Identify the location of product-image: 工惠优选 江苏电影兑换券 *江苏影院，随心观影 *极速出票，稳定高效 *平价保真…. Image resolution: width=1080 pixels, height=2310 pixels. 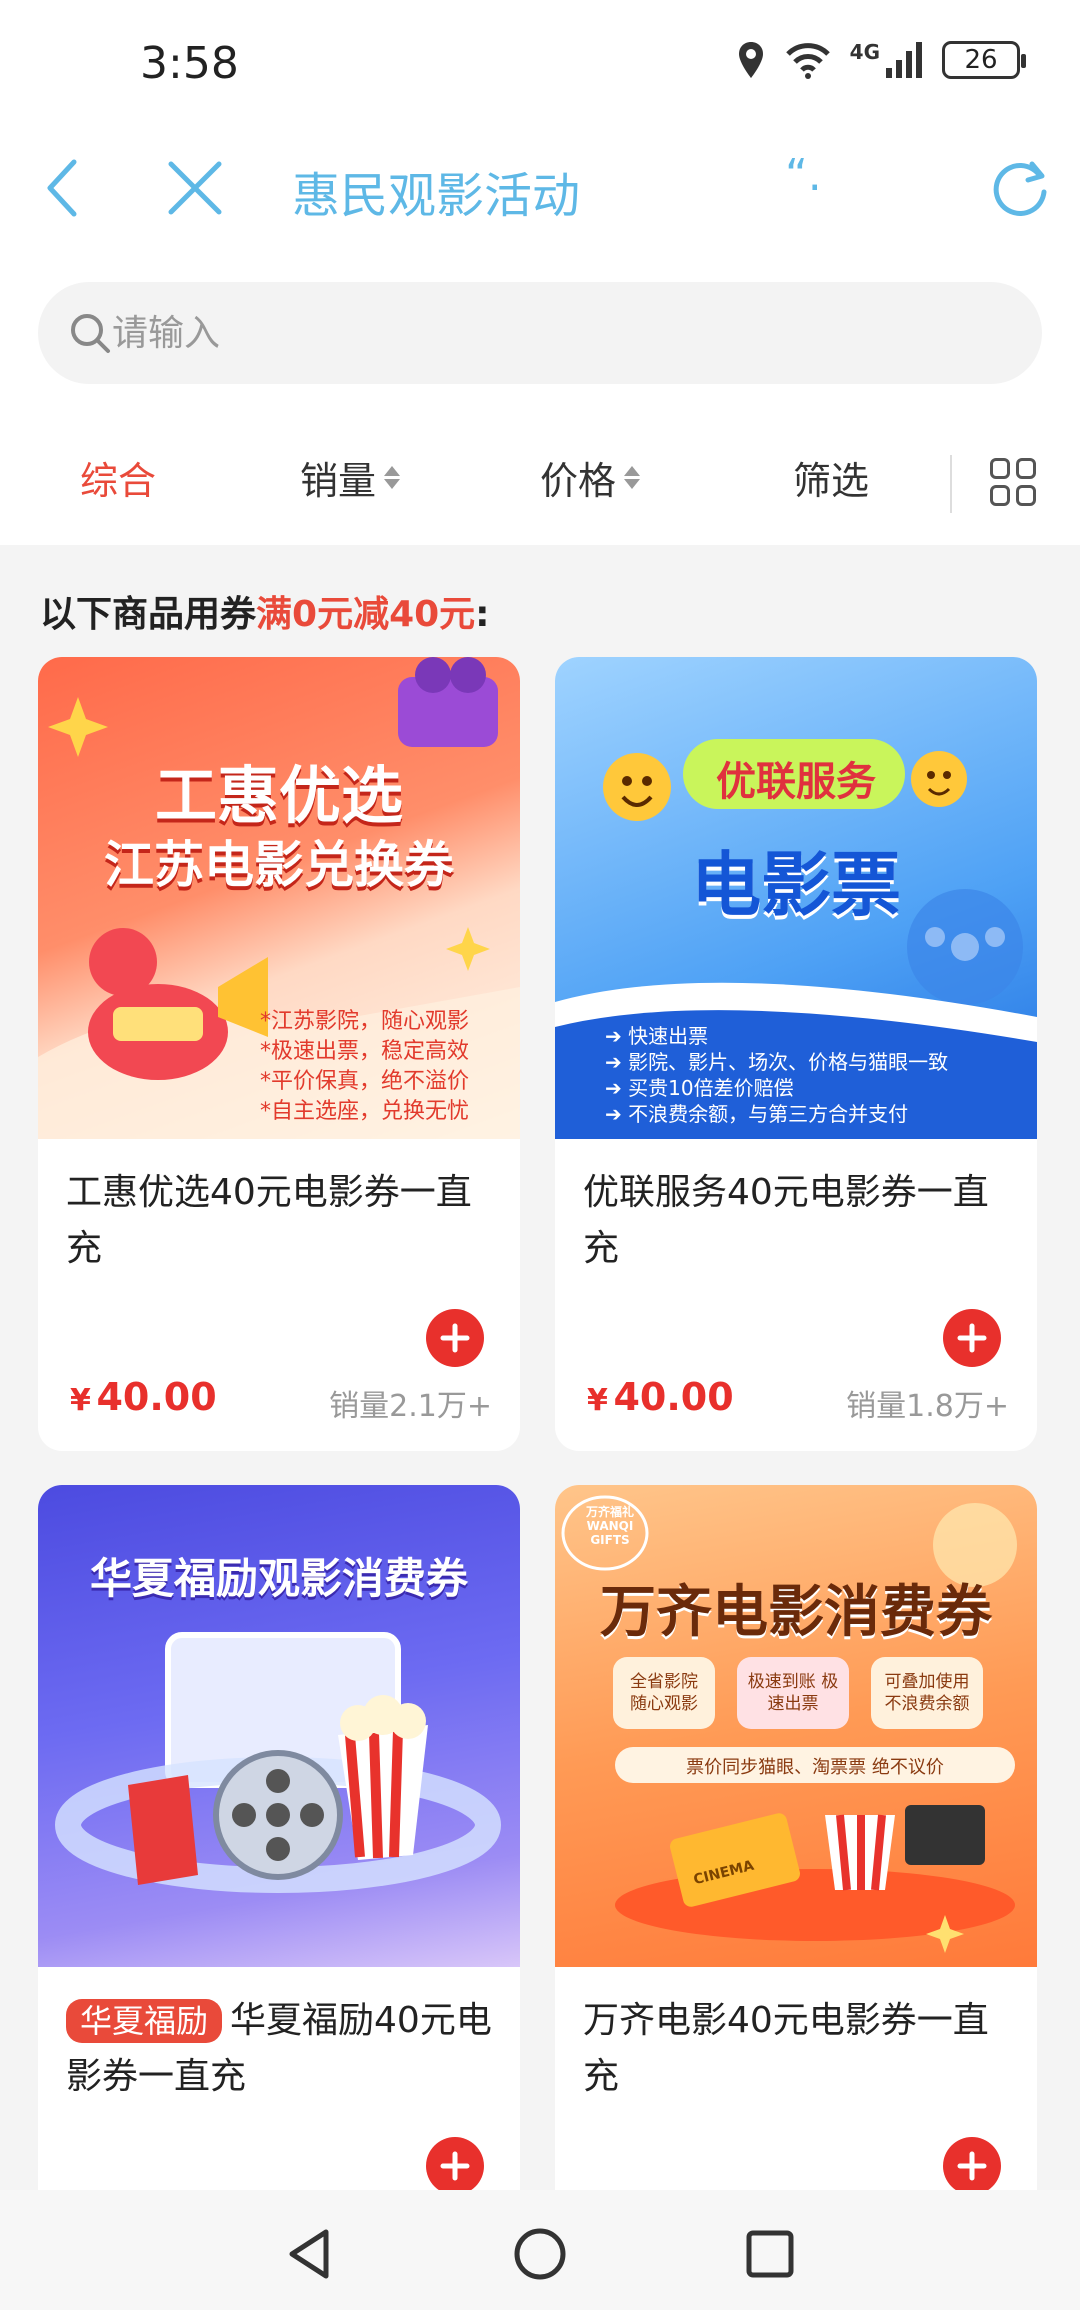
(279, 898).